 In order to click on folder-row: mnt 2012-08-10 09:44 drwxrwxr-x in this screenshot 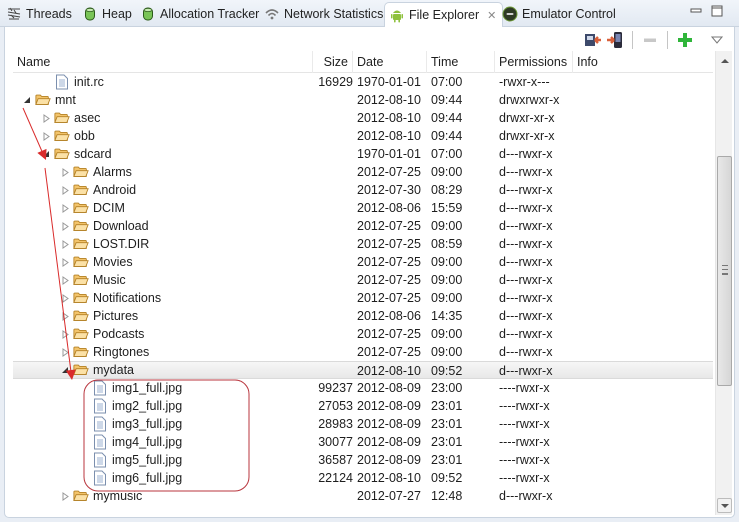, I will do `click(363, 100)`.